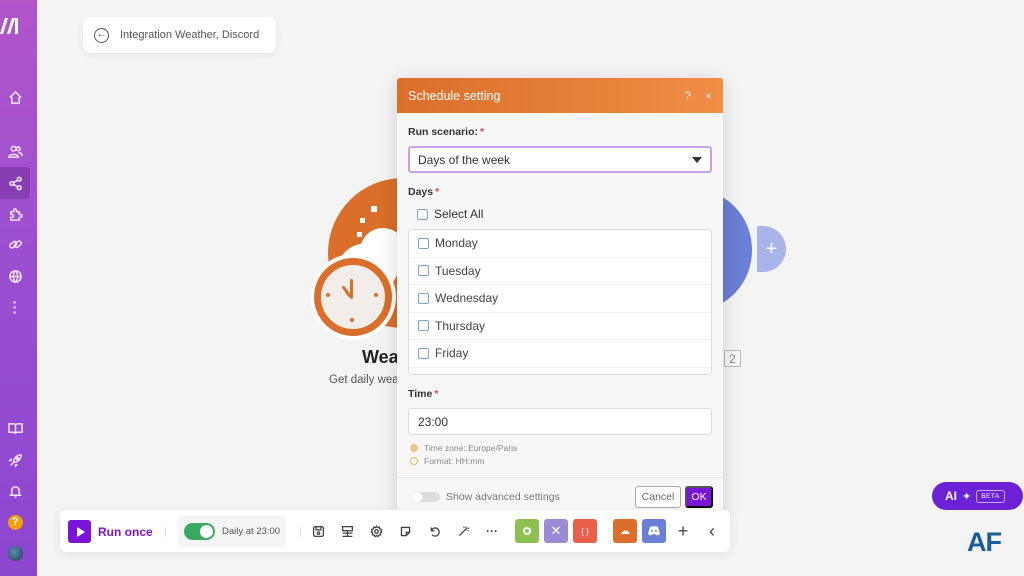 Image resolution: width=1024 pixels, height=576 pixels. I want to click on advanced-settings-label: Show advanced settings, so click(503, 497).